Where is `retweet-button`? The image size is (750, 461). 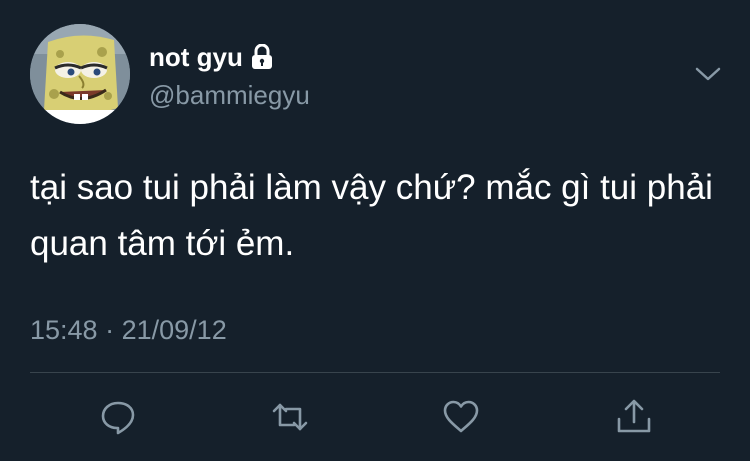
retweet-button is located at coordinates (290, 417).